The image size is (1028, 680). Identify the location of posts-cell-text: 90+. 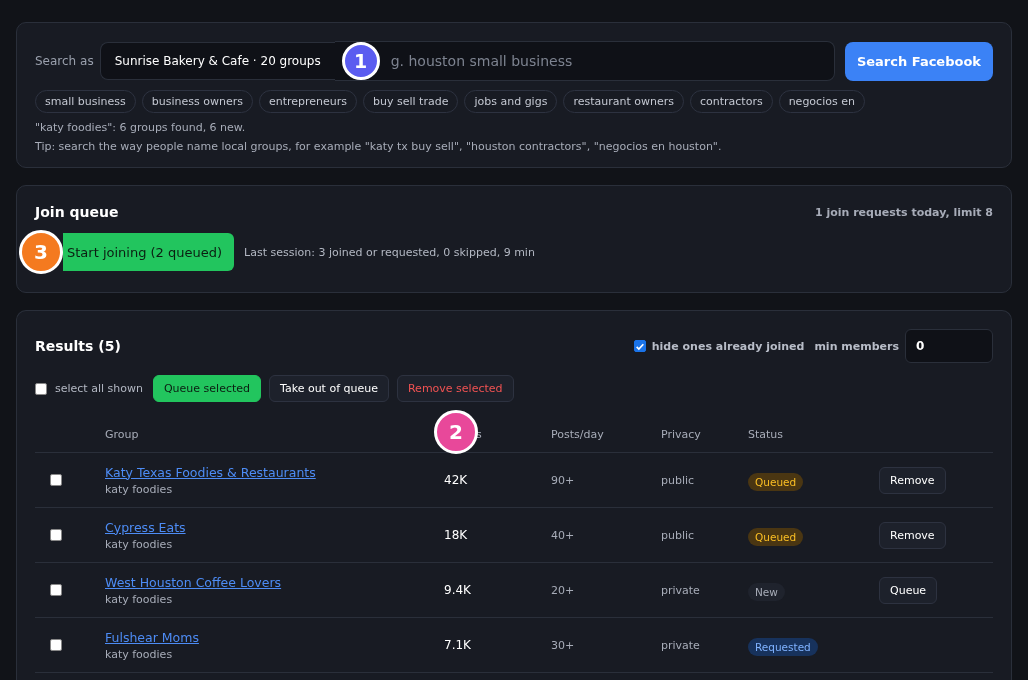
(563, 480).